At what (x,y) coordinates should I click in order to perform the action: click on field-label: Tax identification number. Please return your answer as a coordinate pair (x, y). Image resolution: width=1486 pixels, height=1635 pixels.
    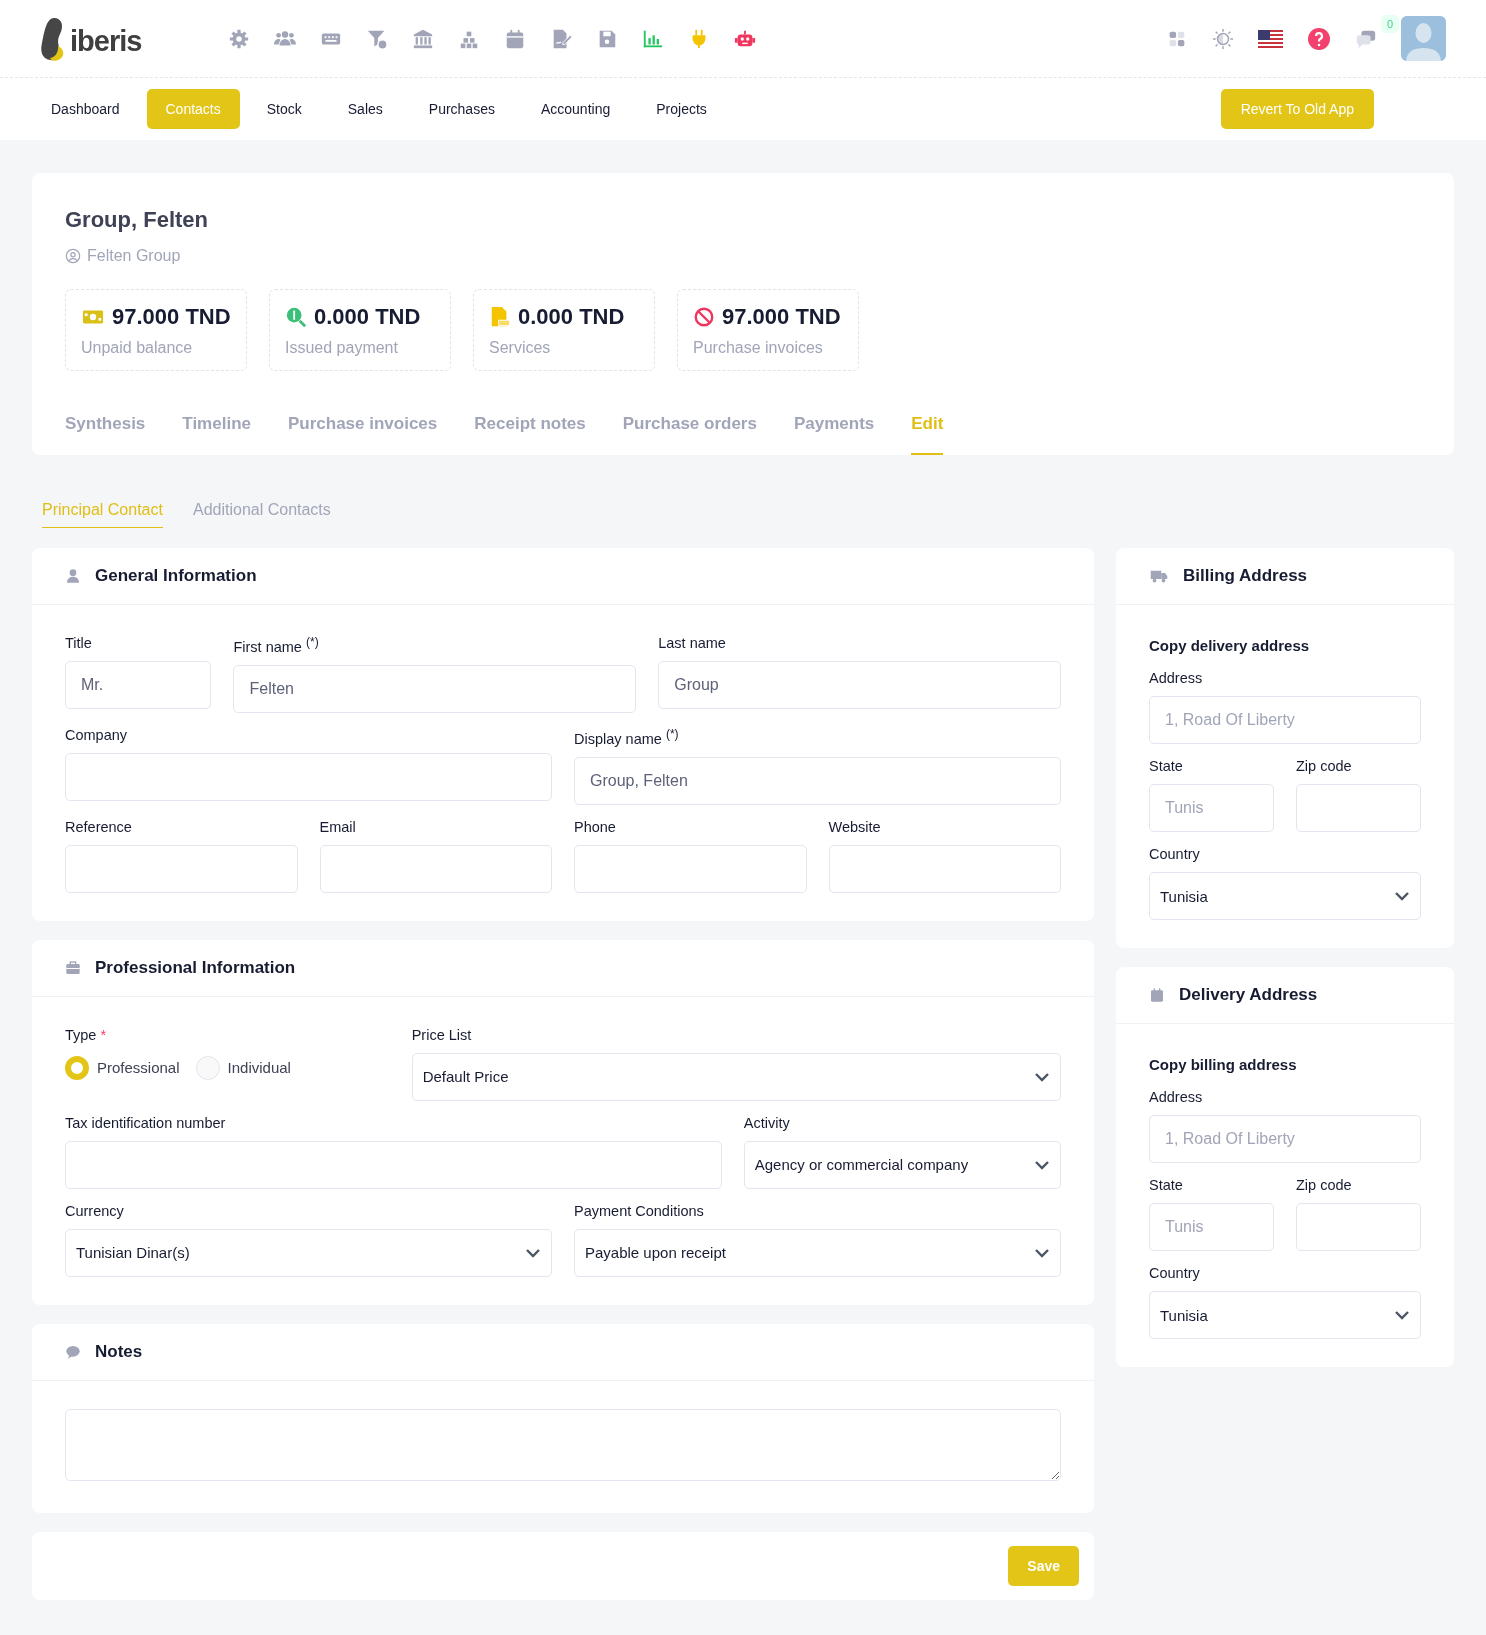
    Looking at the image, I should click on (146, 1122).